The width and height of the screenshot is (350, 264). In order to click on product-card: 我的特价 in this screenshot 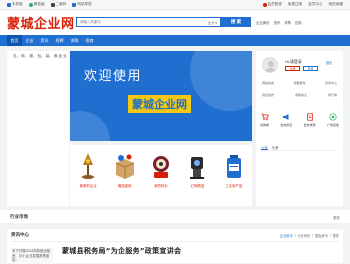, I will do `click(161, 175)`.